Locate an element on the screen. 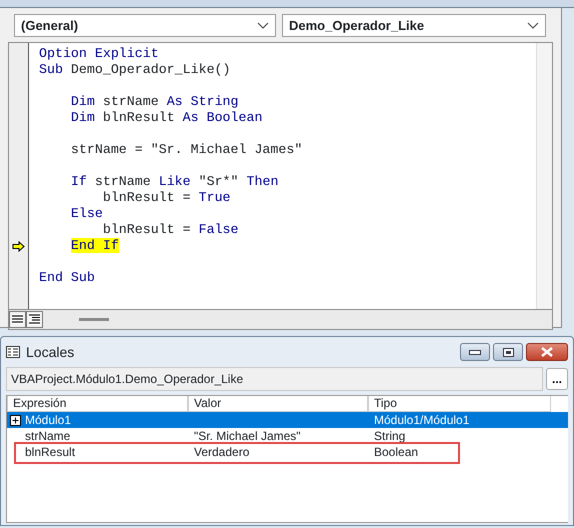 The height and width of the screenshot is (528, 574). scrollbar-thumb is located at coordinates (94, 319).